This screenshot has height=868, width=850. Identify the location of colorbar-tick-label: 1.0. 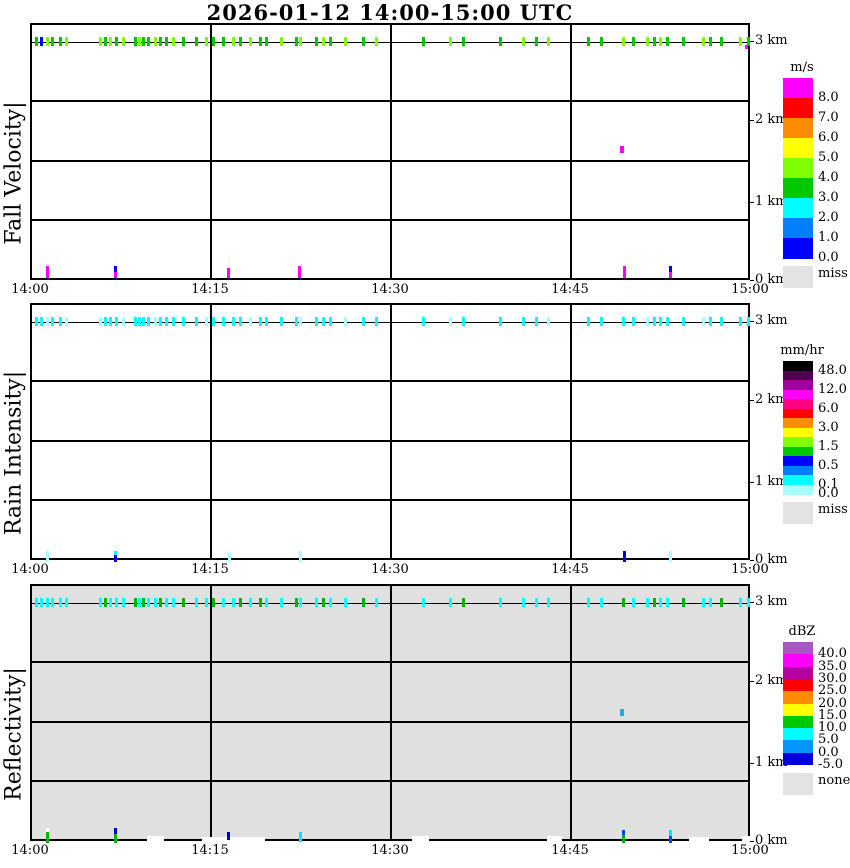
(828, 237).